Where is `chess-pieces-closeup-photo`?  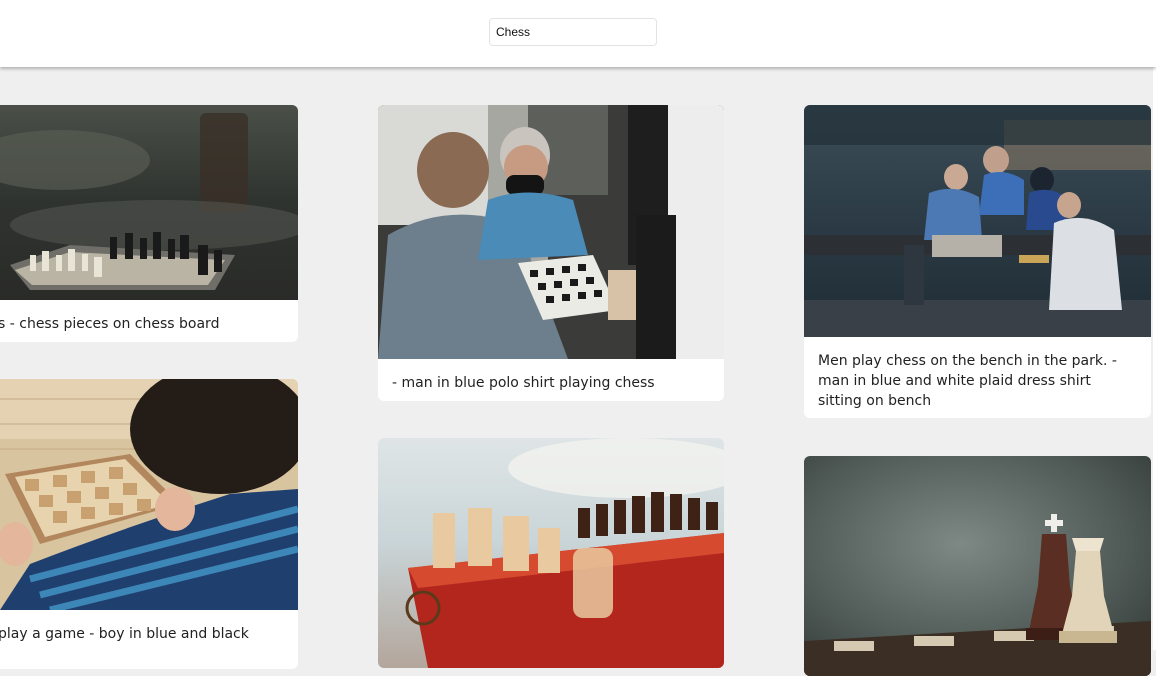
chess-pieces-closeup-photo is located at coordinates (551, 553).